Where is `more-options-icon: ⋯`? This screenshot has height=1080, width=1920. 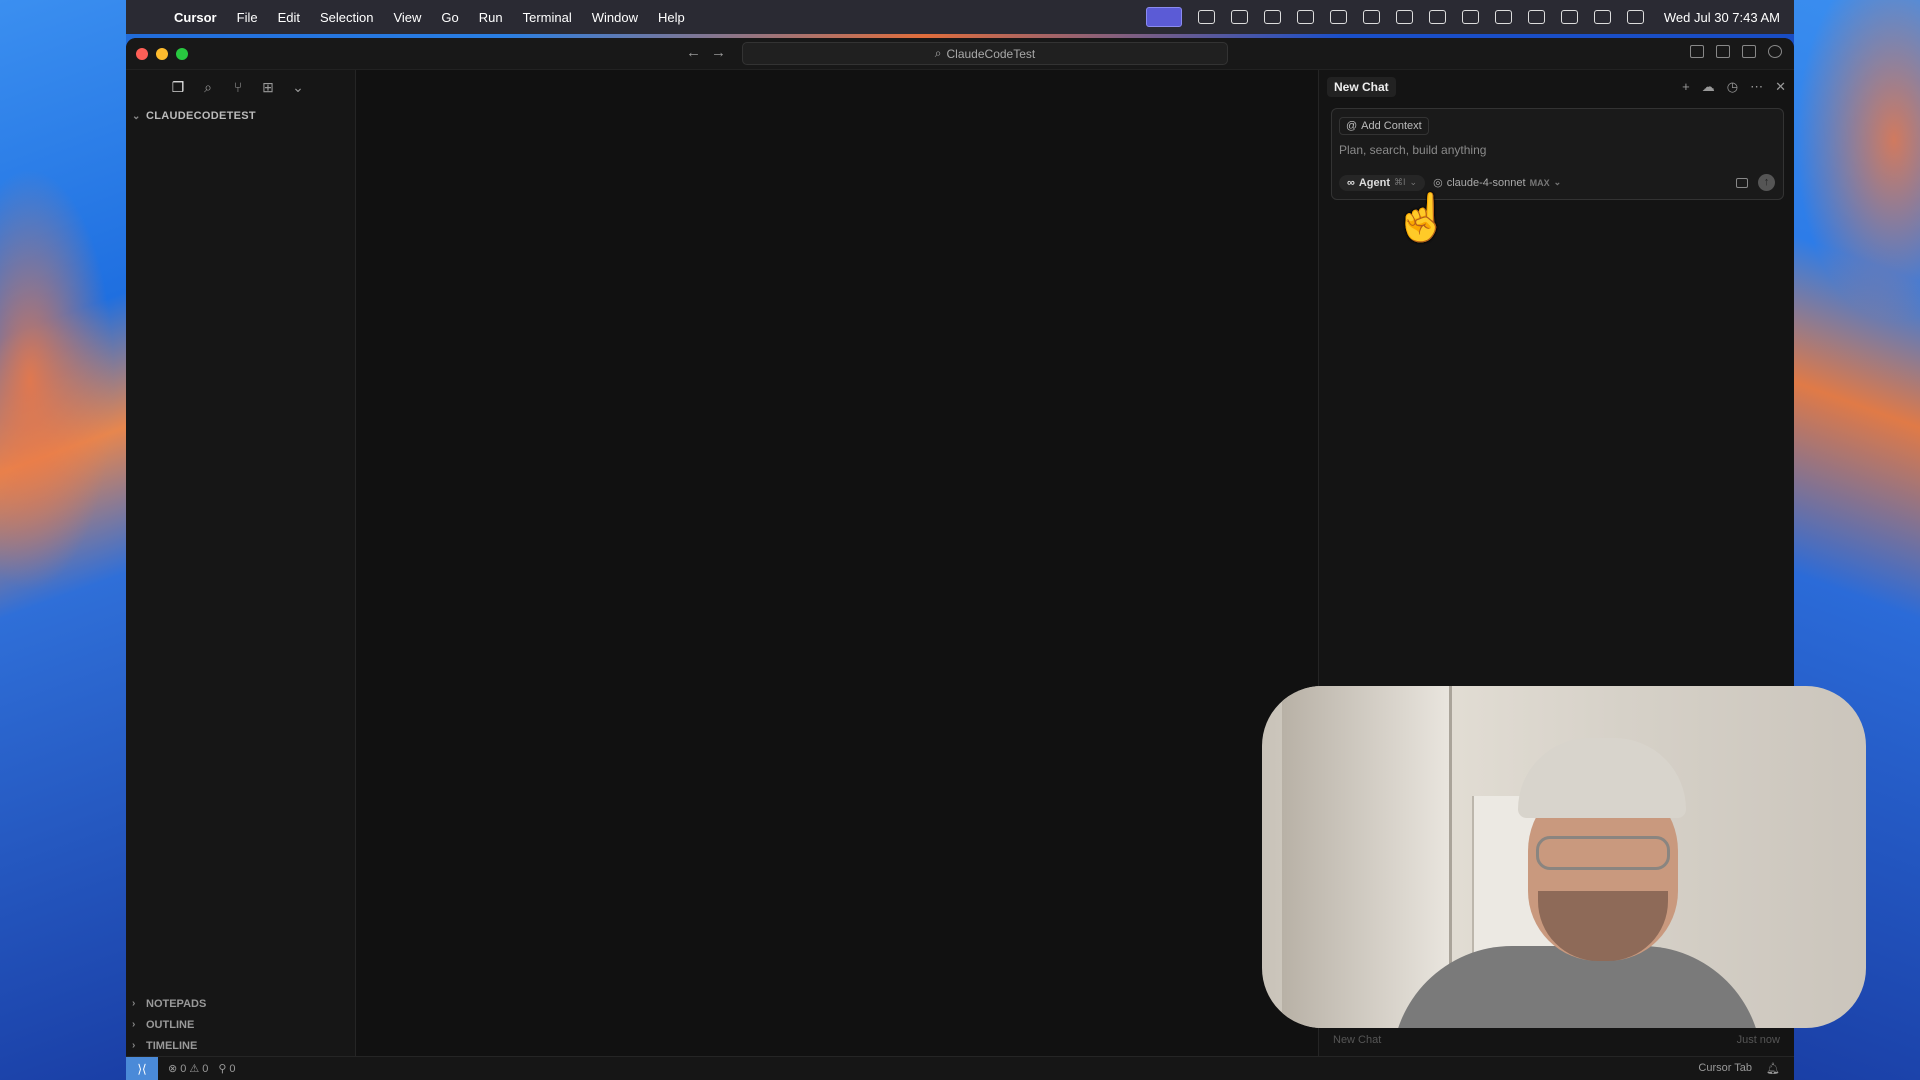 more-options-icon: ⋯ is located at coordinates (1756, 87).